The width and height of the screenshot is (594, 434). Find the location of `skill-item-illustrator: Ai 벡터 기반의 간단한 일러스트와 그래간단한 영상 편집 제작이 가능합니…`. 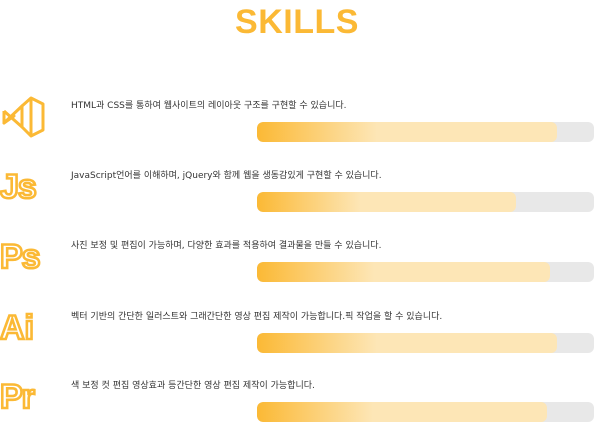

skill-item-illustrator: Ai 벡터 기반의 간단한 일러스트와 그래간단한 영상 편집 제작이 가능합니… is located at coordinates (297, 334).